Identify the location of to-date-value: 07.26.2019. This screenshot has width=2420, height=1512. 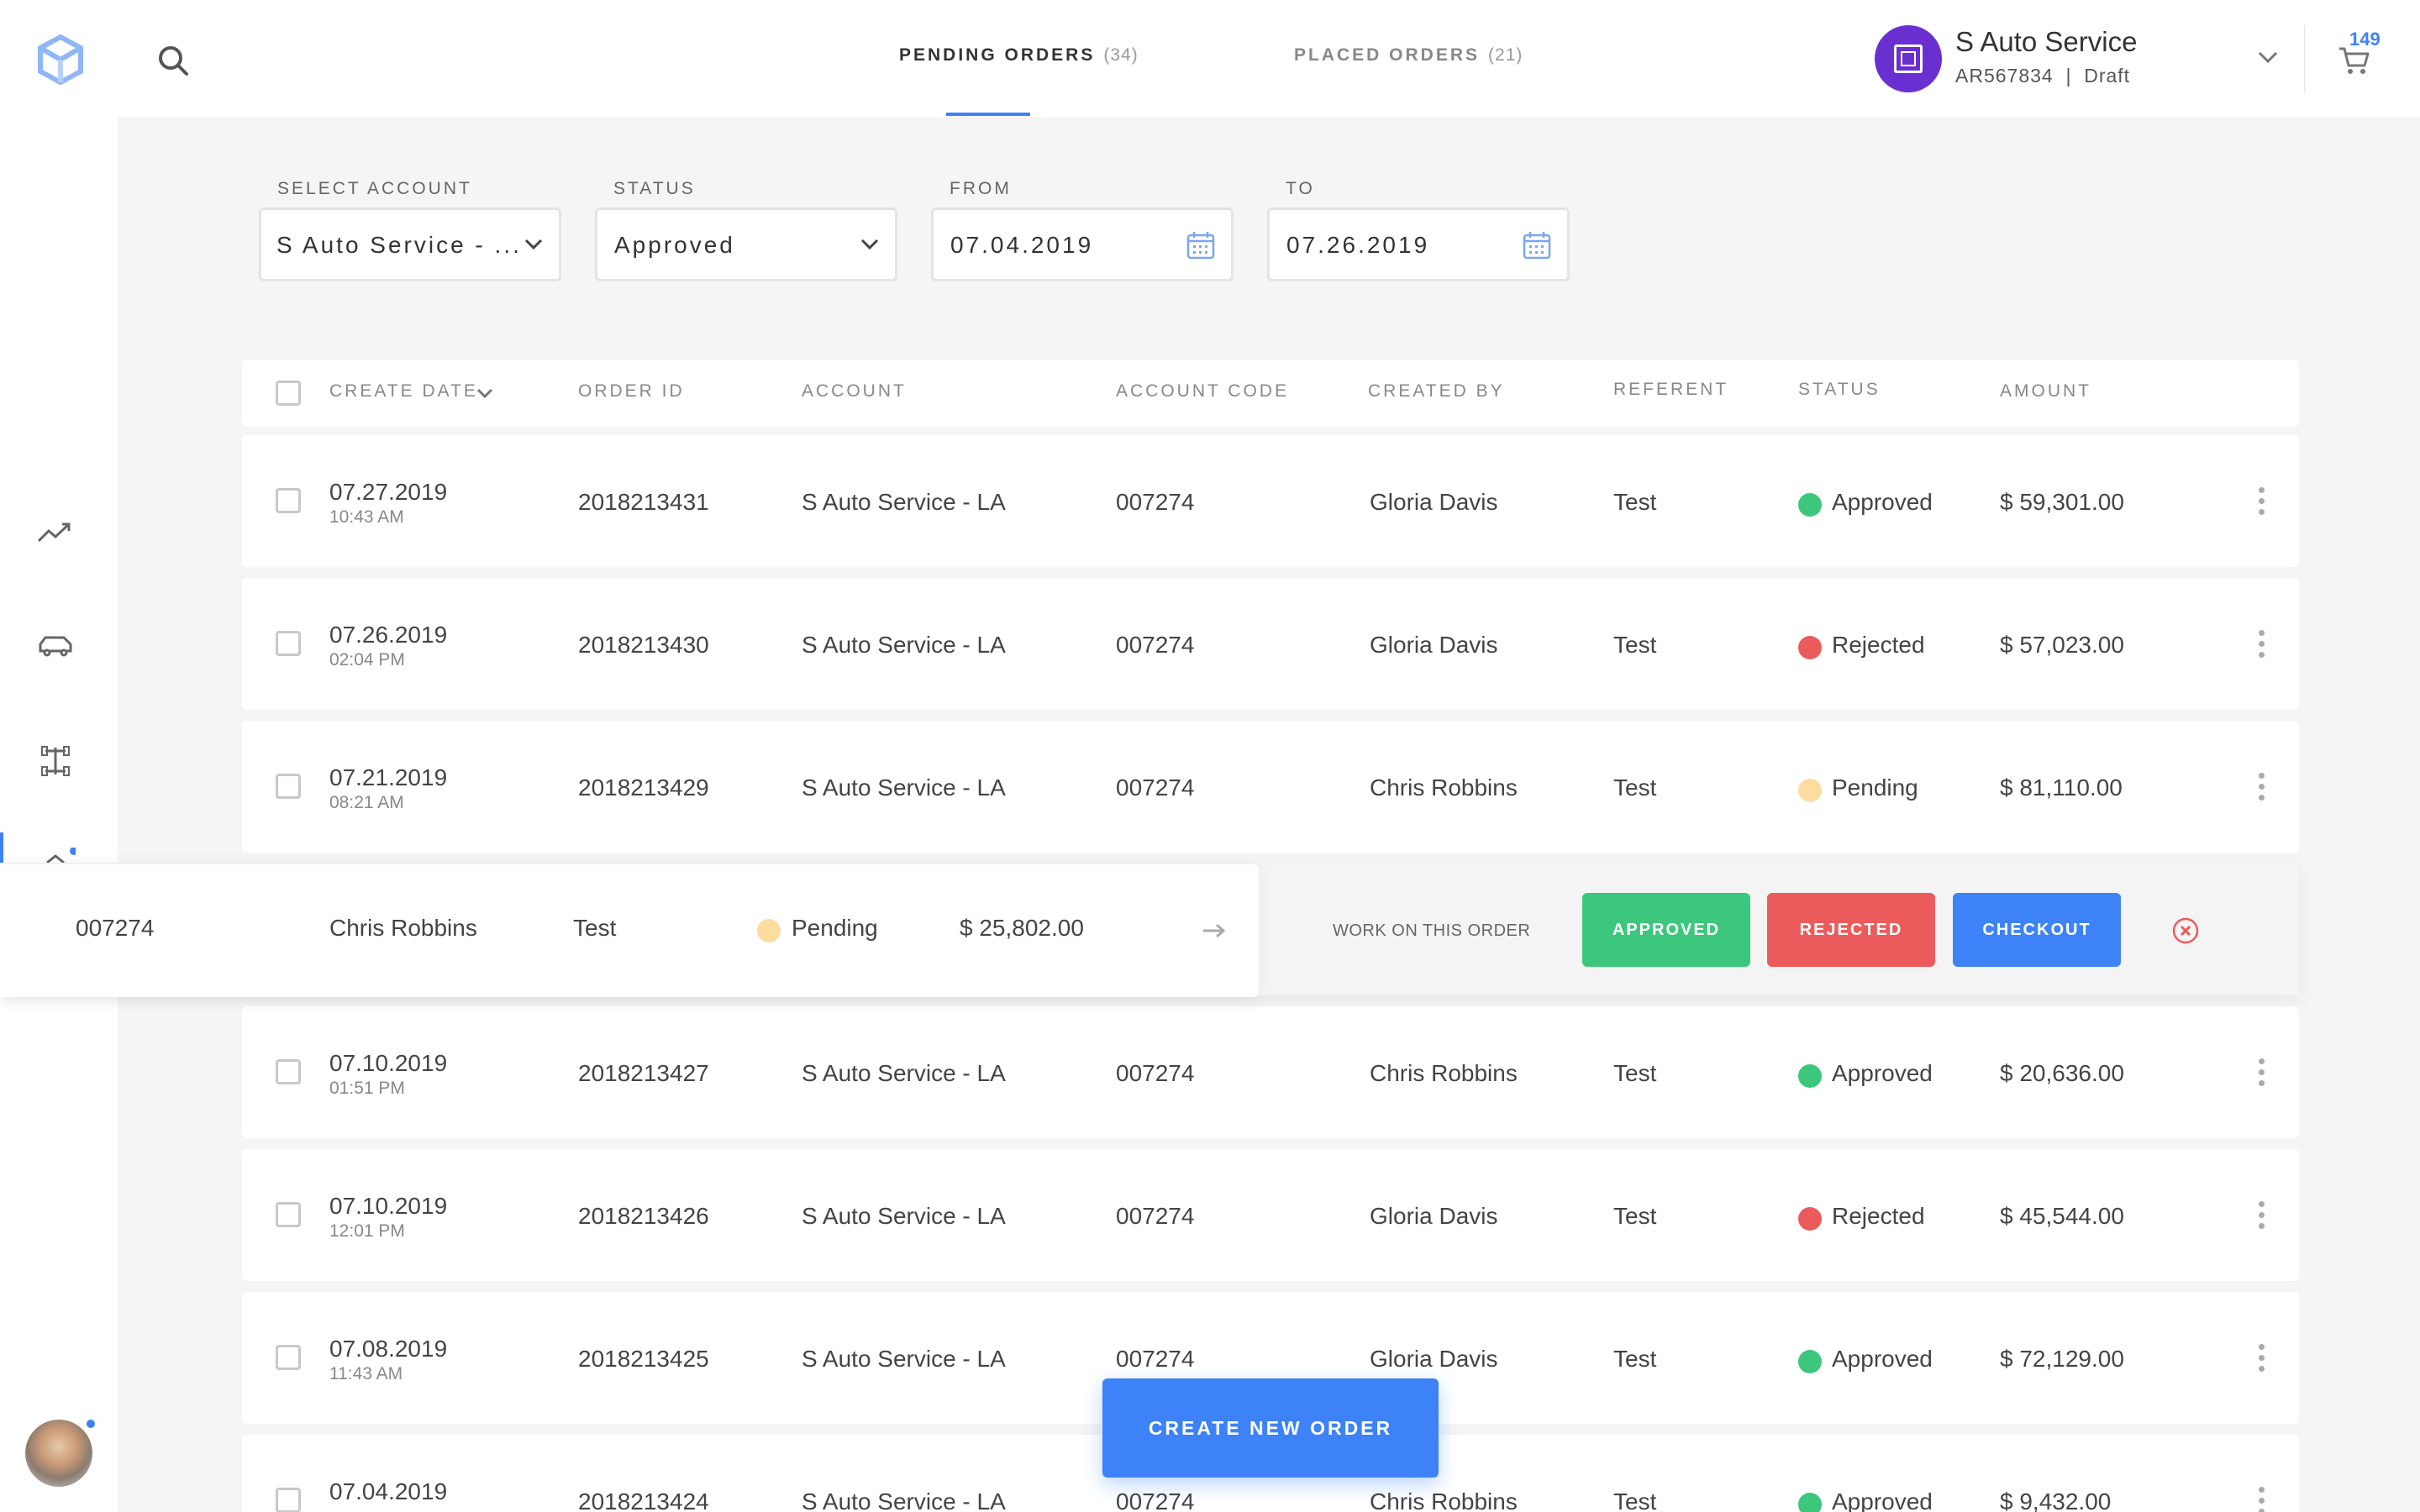
(1358, 245).